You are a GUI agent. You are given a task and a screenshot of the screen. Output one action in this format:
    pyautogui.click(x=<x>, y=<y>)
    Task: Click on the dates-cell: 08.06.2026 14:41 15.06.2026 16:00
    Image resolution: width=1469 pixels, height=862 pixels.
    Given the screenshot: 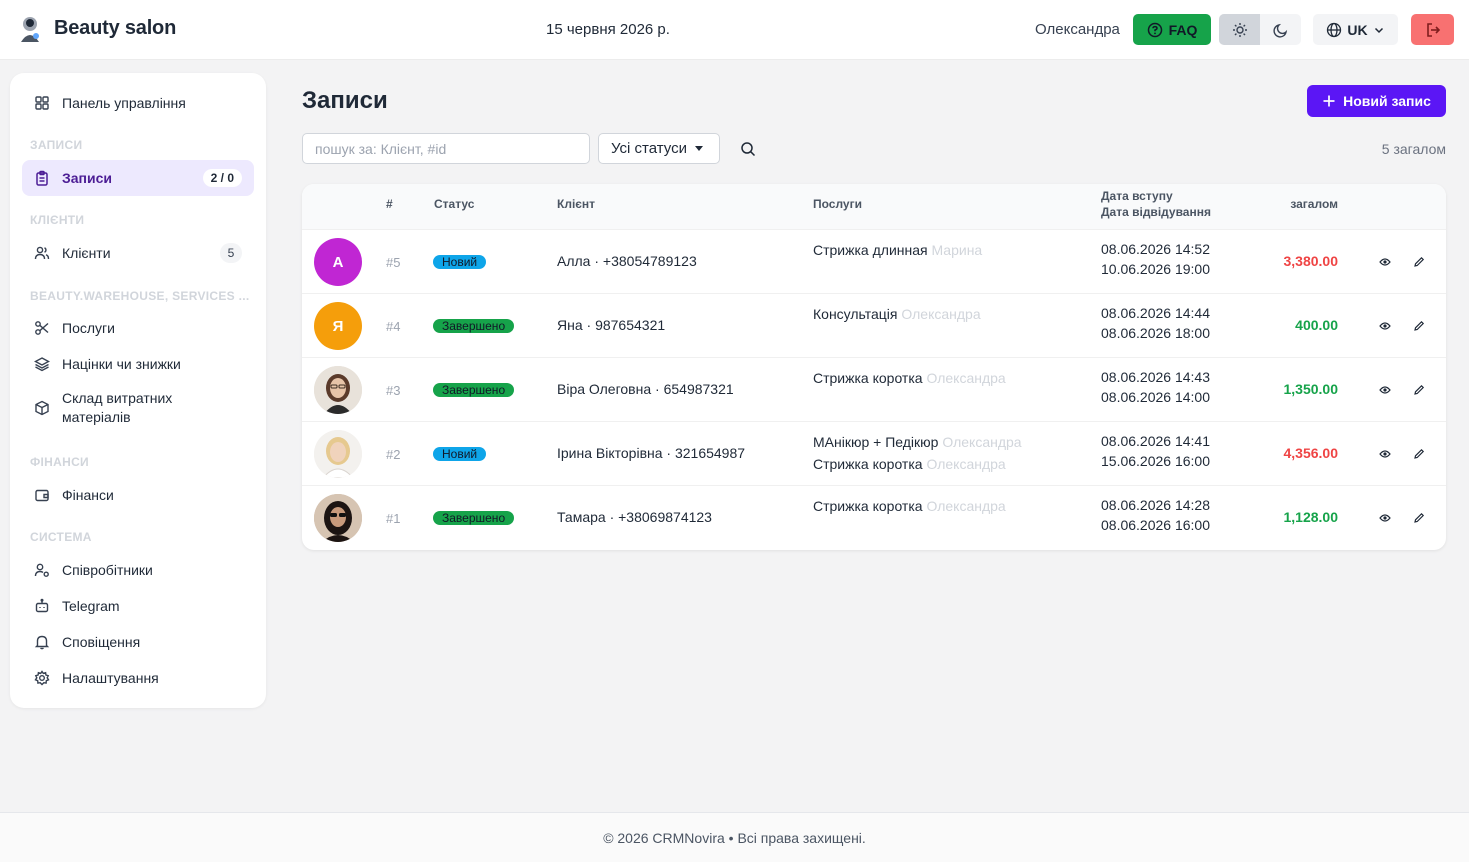 What is the action you would take?
    pyautogui.click(x=1155, y=451)
    